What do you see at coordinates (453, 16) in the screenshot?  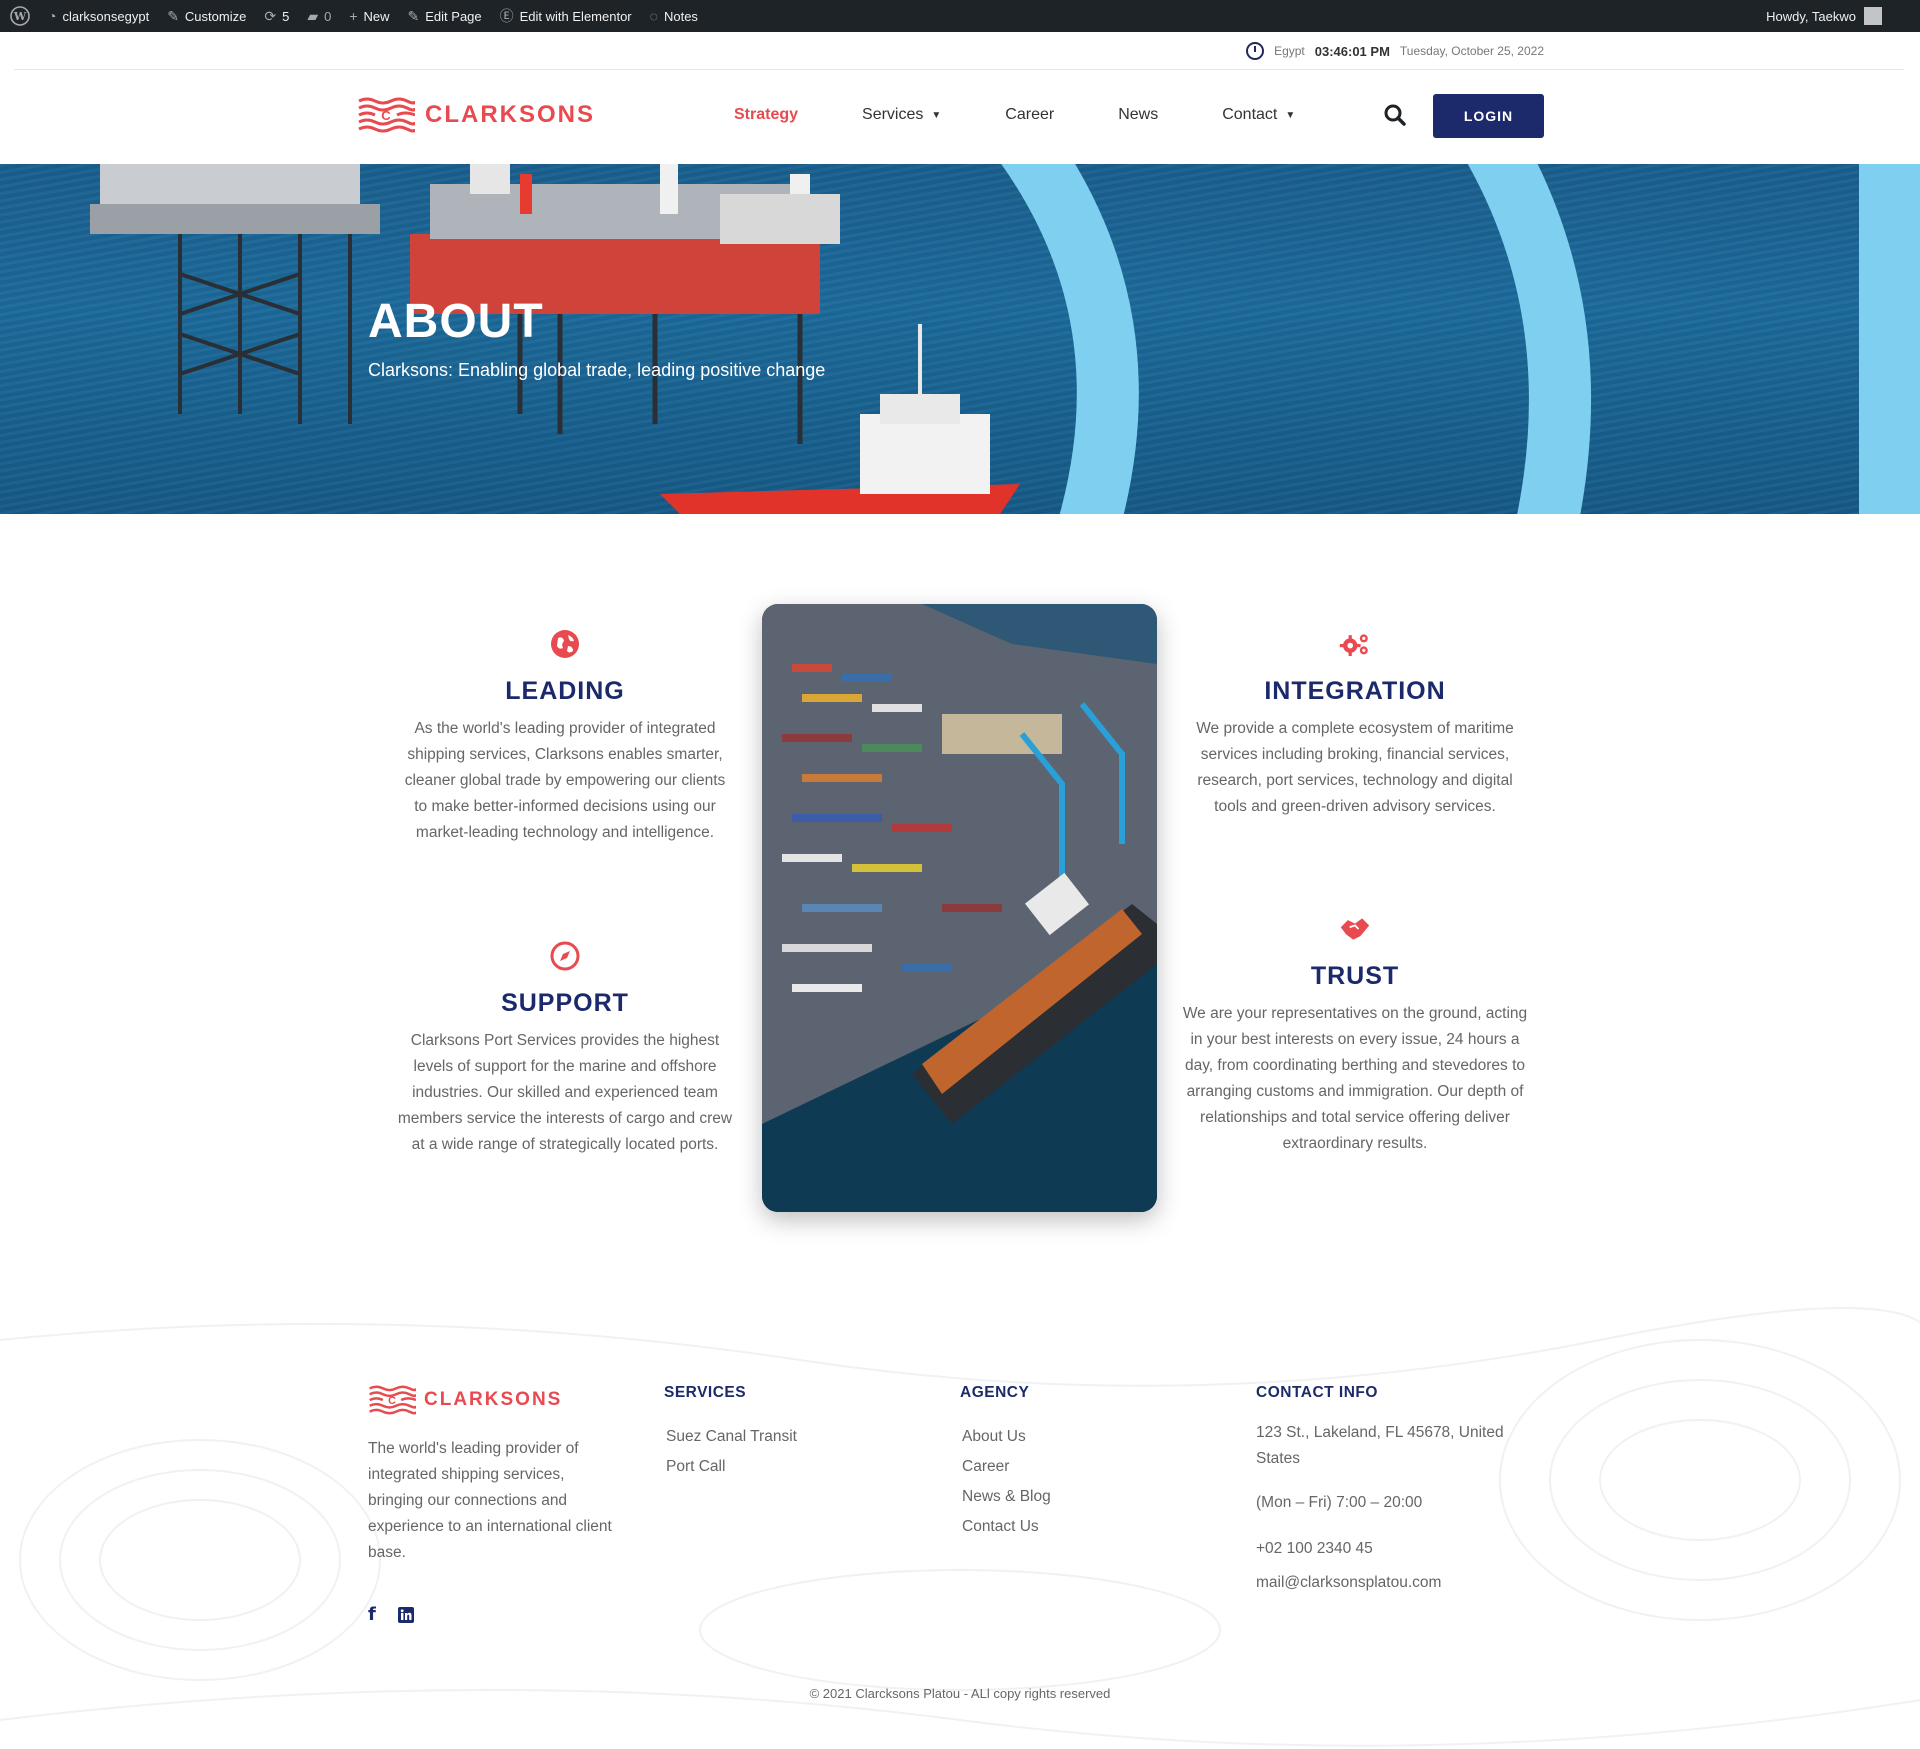 I see `edit-page-label: Edit Page` at bounding box center [453, 16].